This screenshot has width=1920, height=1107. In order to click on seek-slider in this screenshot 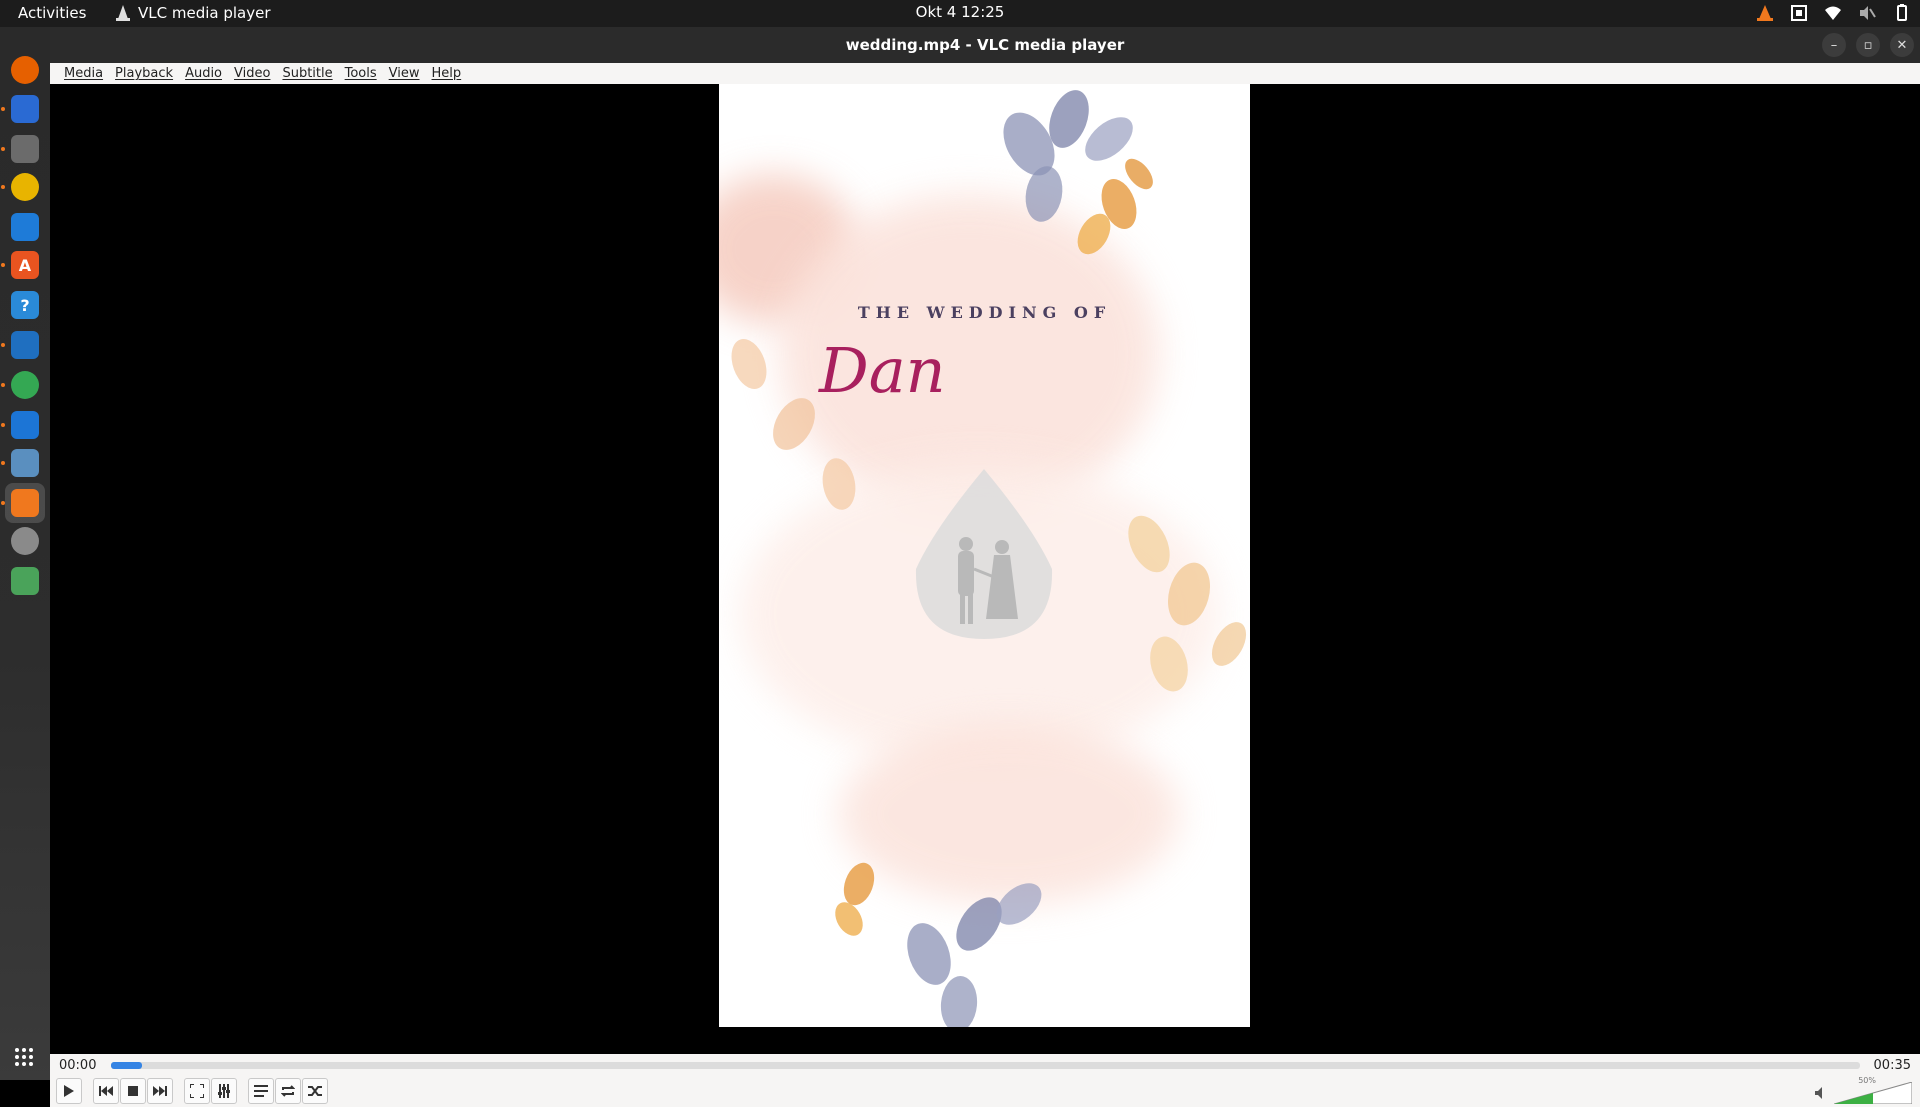, I will do `click(985, 1065)`.